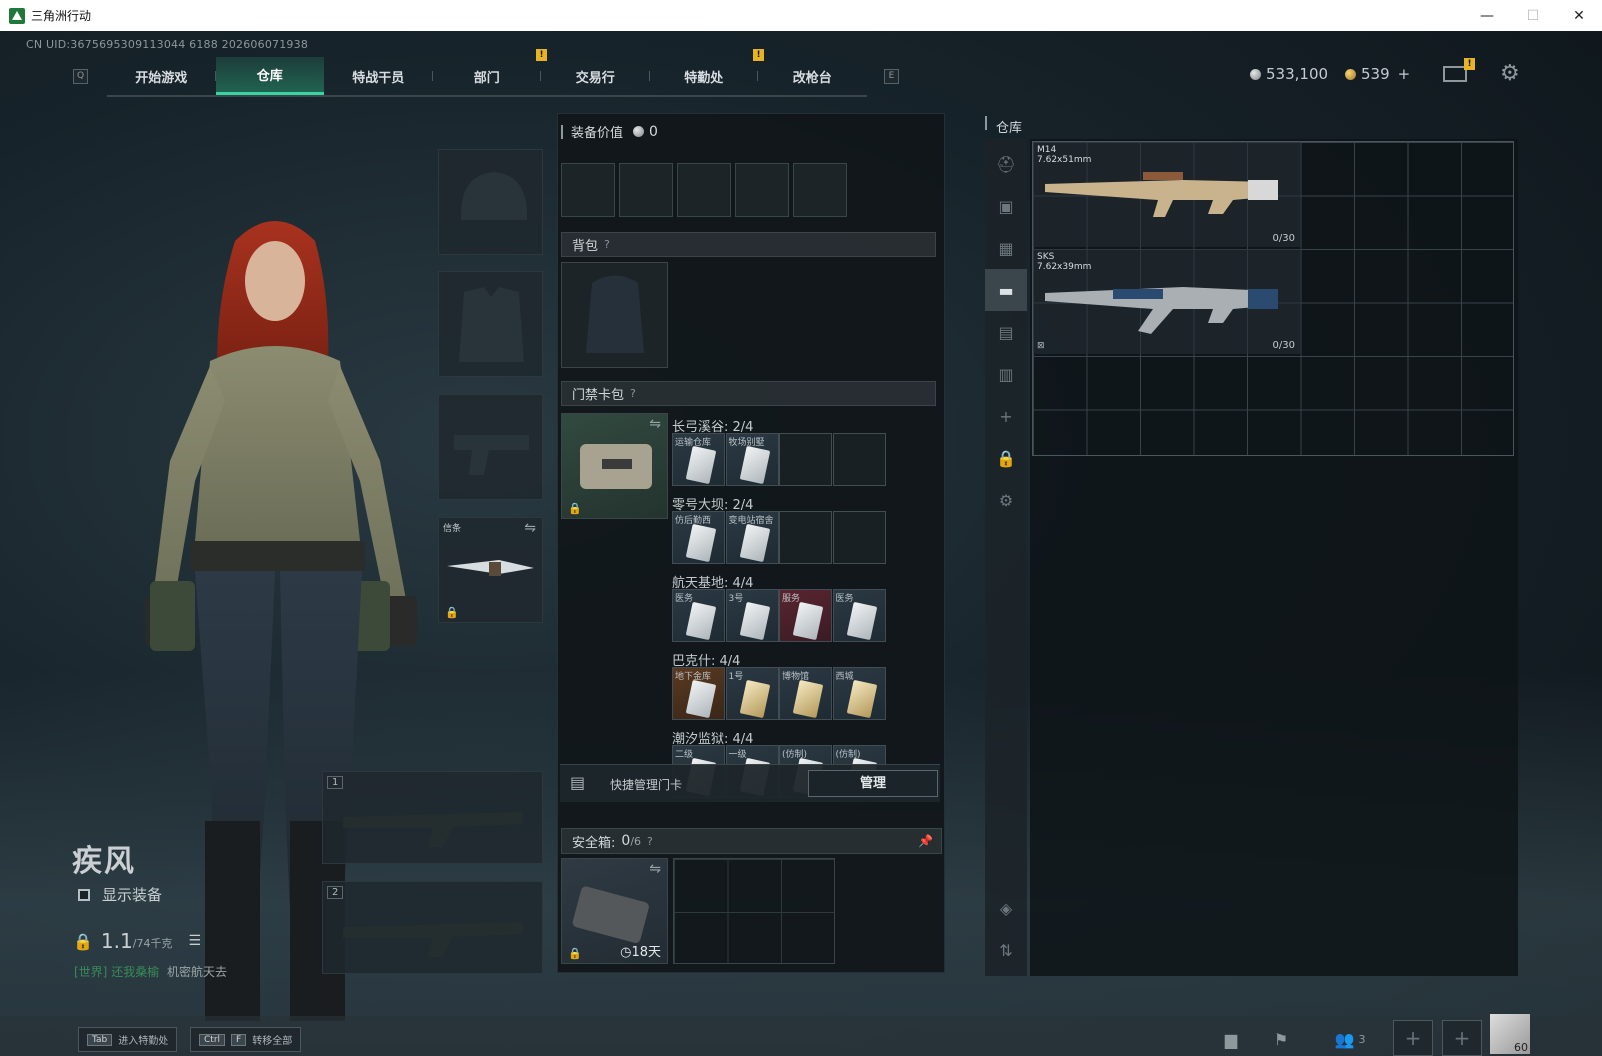 This screenshot has width=1602, height=1056. I want to click on nav-prev-key: Q, so click(80, 76).